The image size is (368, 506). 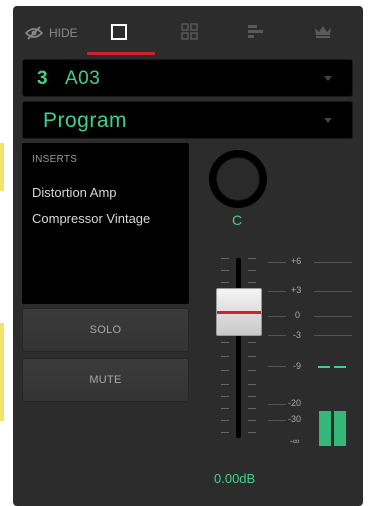 I want to click on scale-label: +6, so click(x=296, y=261).